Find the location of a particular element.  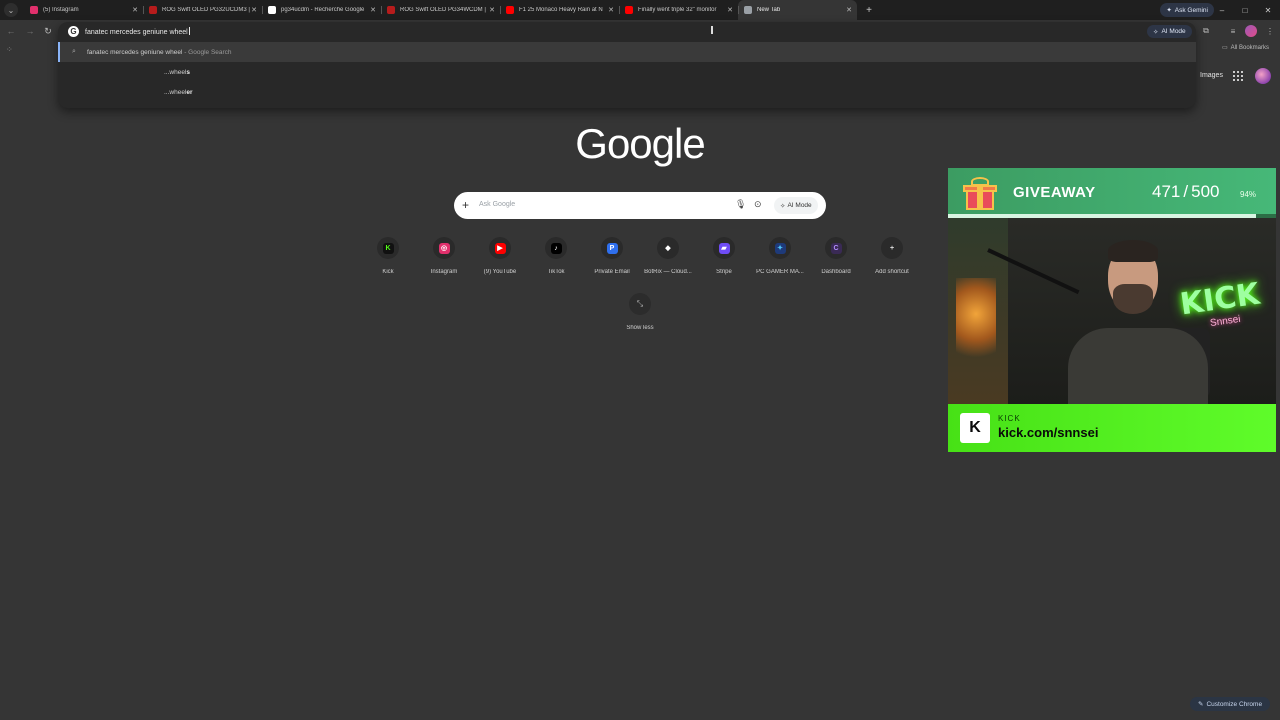

shortcut-tile: ◎ Instagram is located at coordinates (444, 256).